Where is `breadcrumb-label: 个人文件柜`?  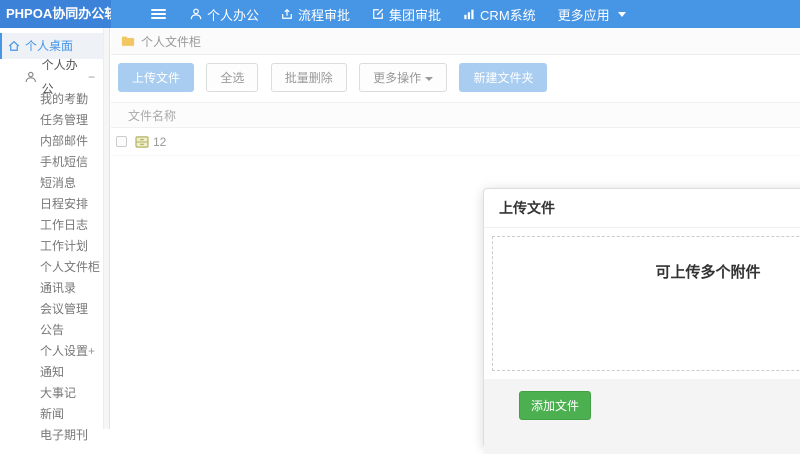 breadcrumb-label: 个人文件柜 is located at coordinates (171, 41).